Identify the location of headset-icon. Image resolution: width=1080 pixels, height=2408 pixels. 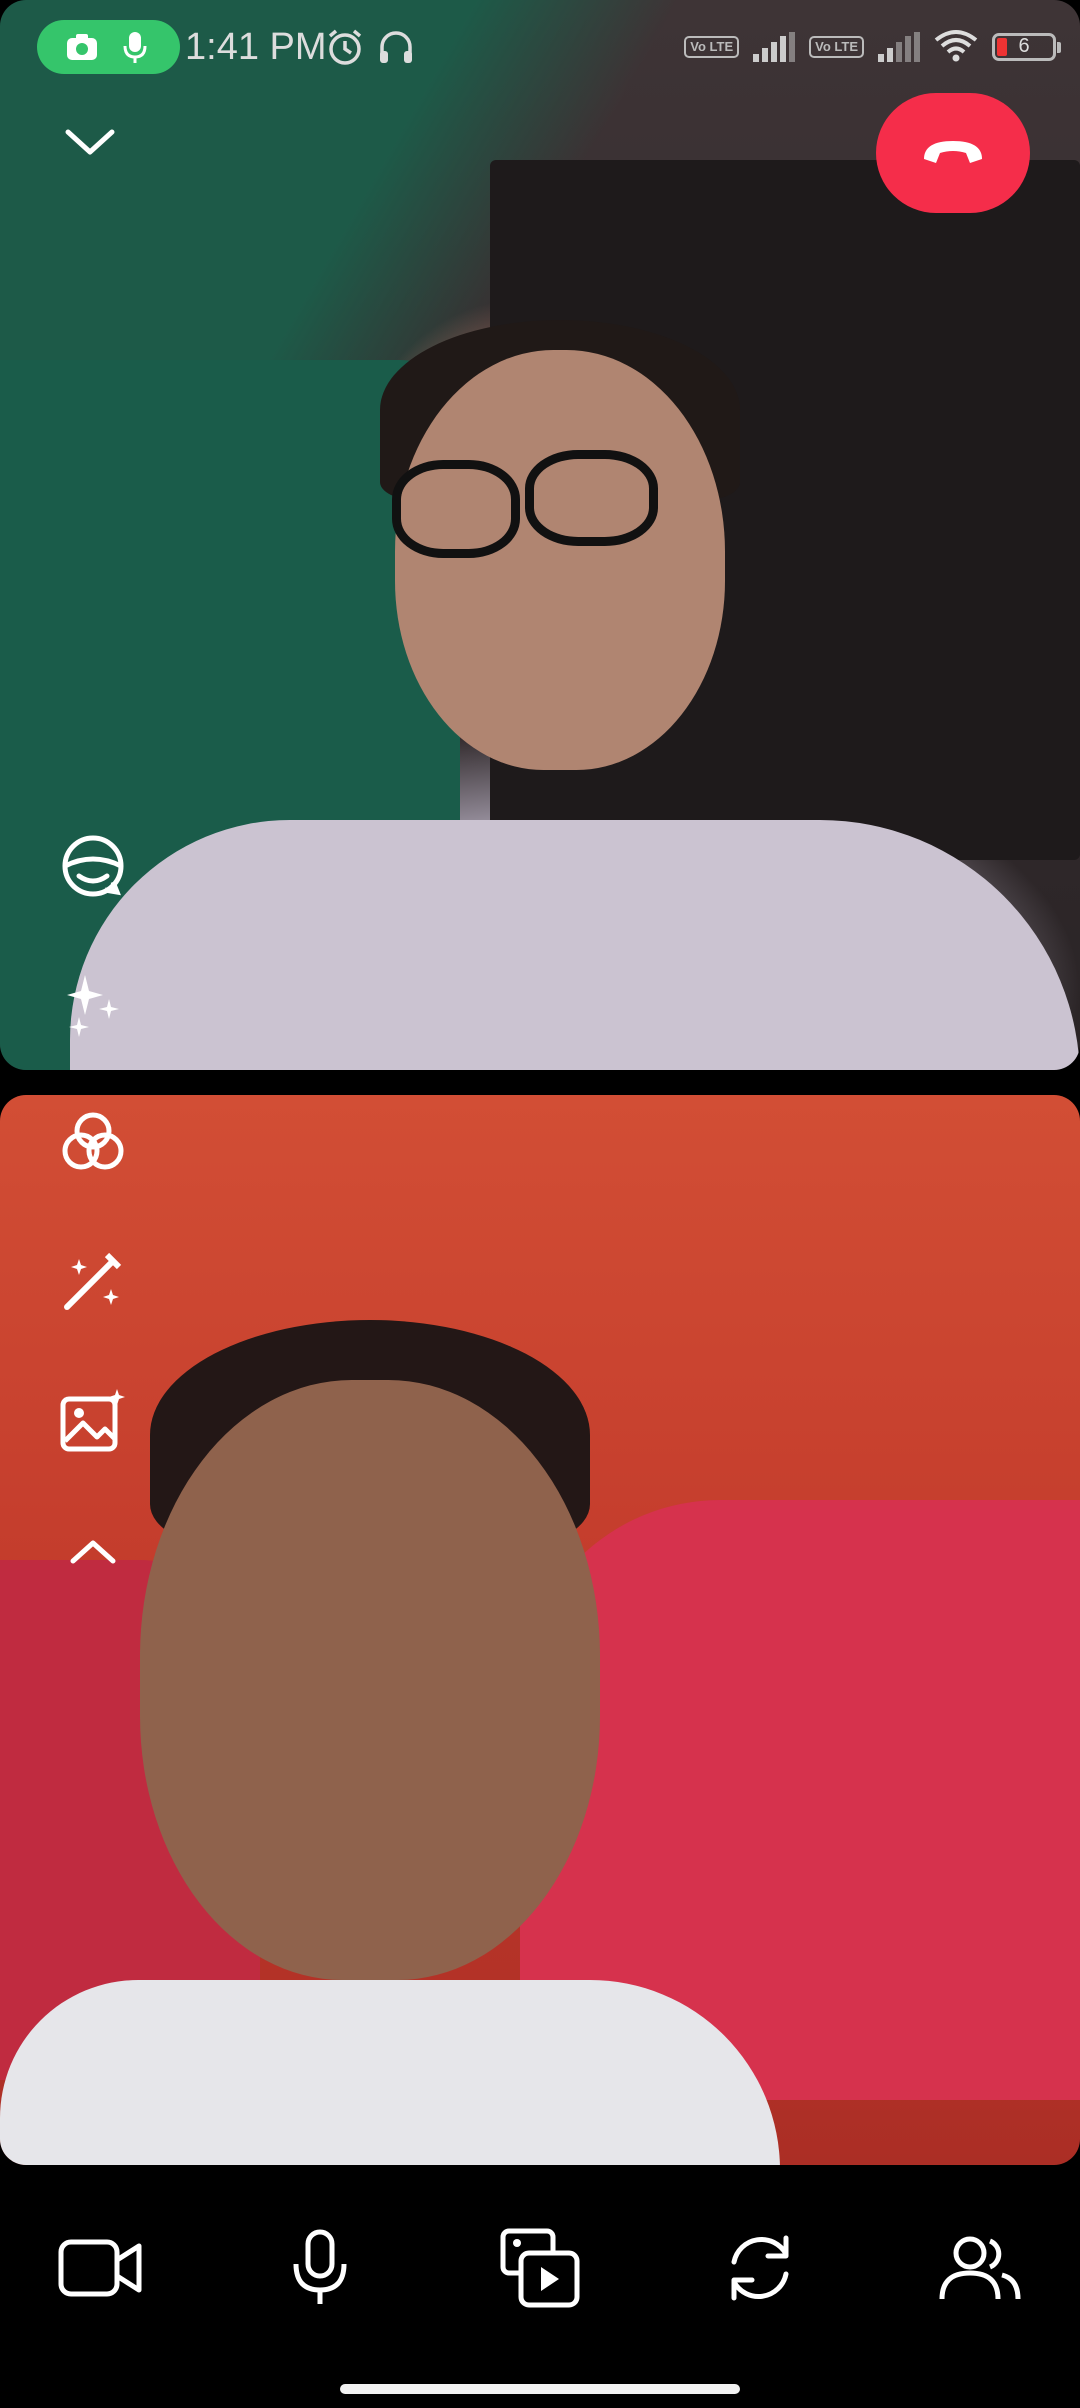
(396, 49).